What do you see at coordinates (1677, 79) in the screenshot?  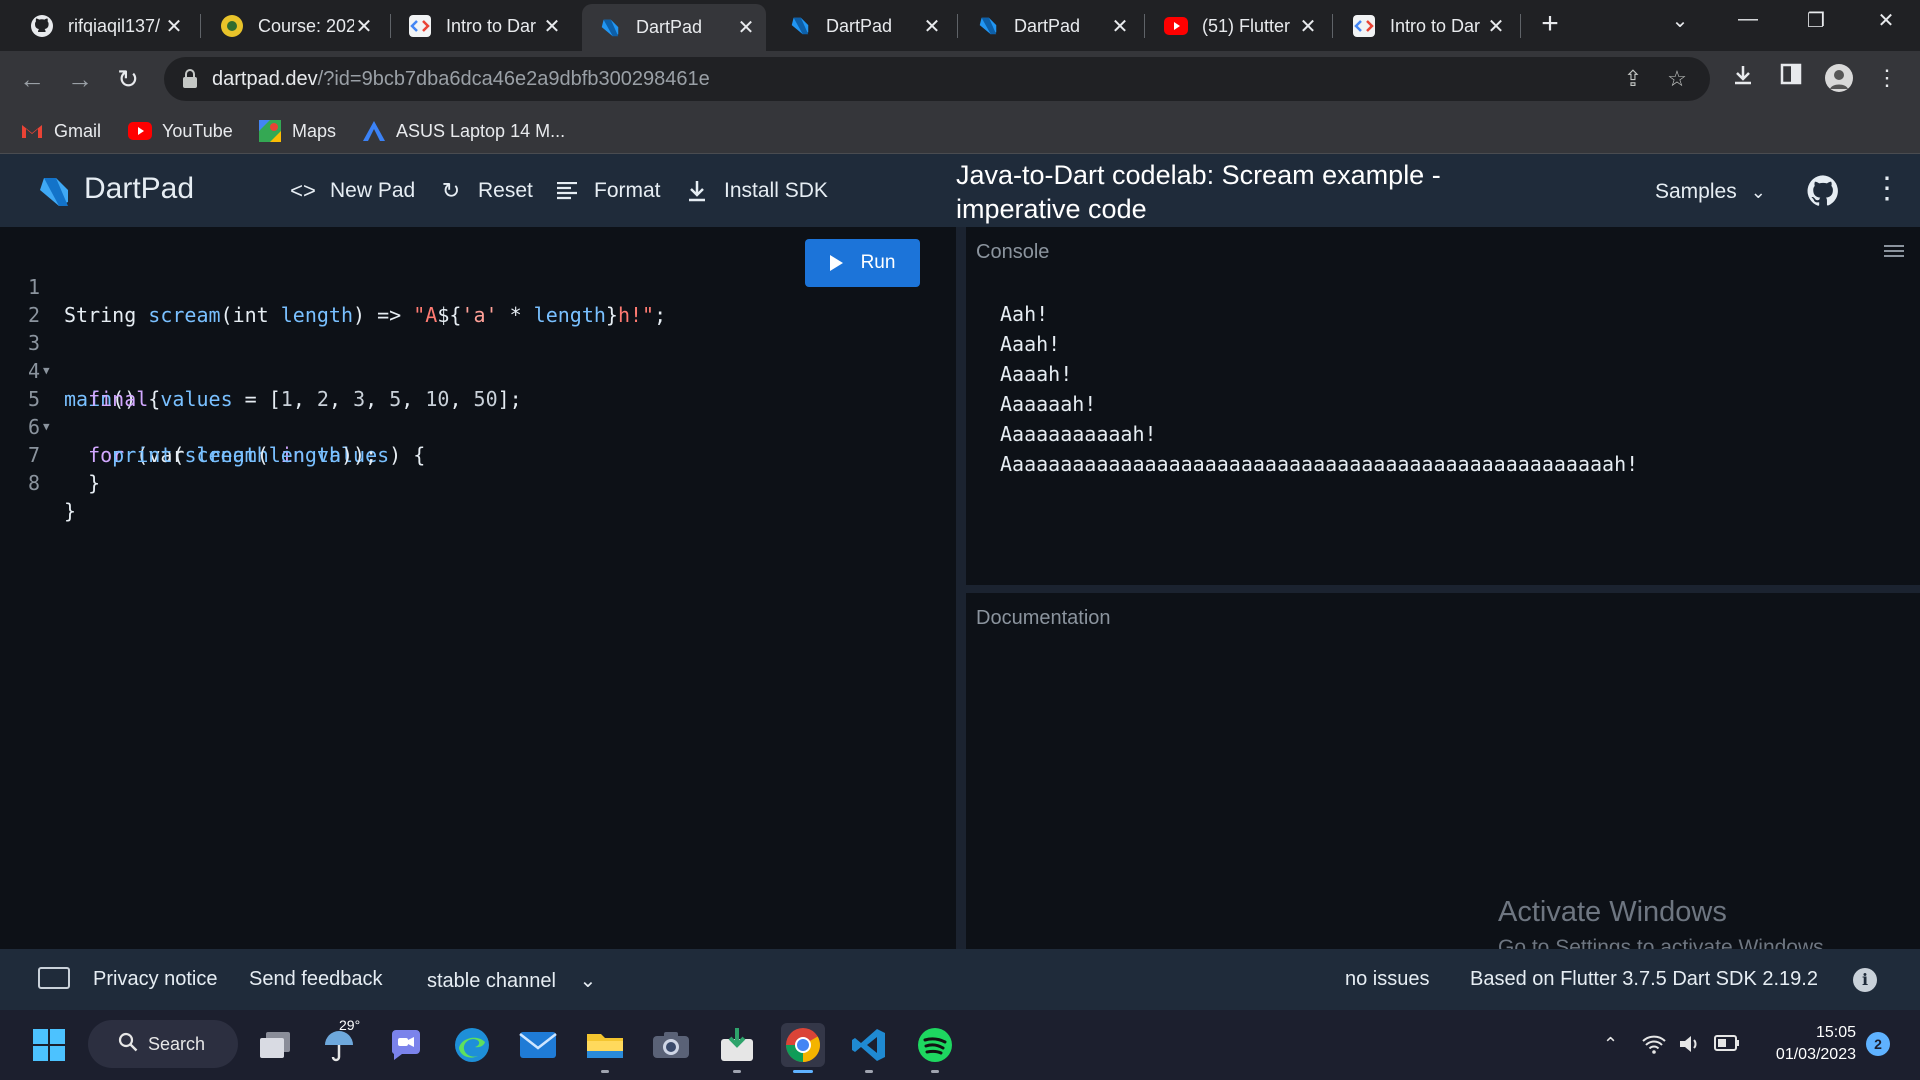 I see `bookmark-star-icon: ☆` at bounding box center [1677, 79].